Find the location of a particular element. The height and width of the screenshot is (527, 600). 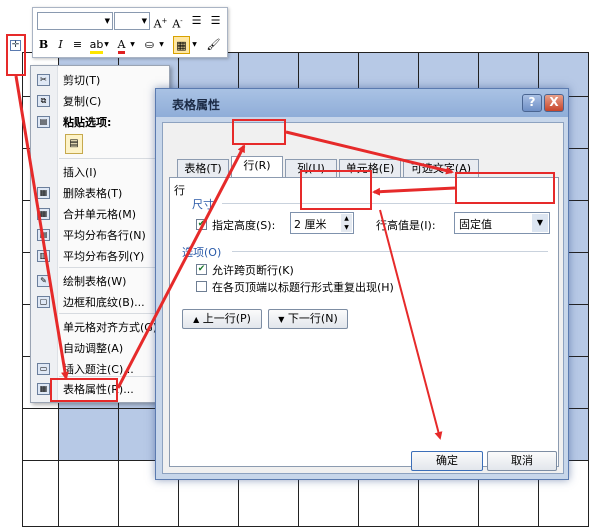

arrow-menu-to-row-tab is located at coordinates (181, 266).